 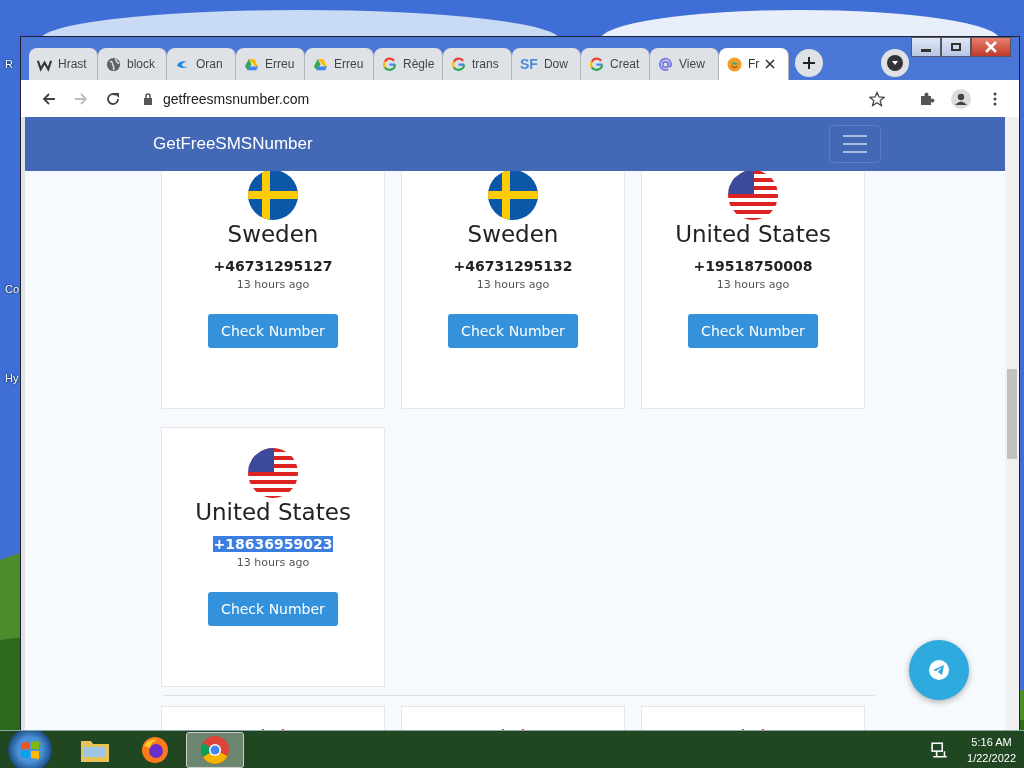 I want to click on tab-title: block, so click(x=141, y=64).